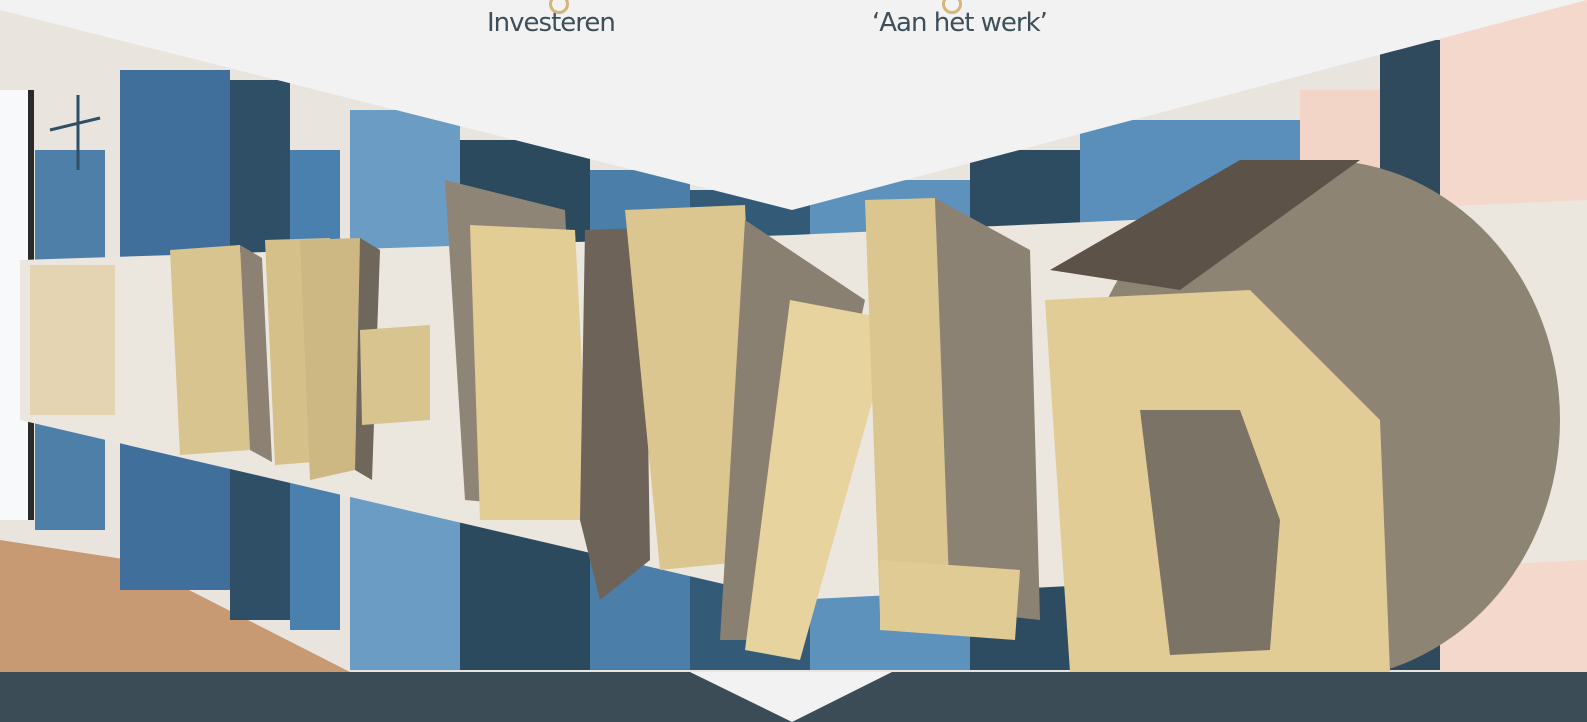 The width and height of the screenshot is (1587, 722). I want to click on footer-band, so click(396, 697).